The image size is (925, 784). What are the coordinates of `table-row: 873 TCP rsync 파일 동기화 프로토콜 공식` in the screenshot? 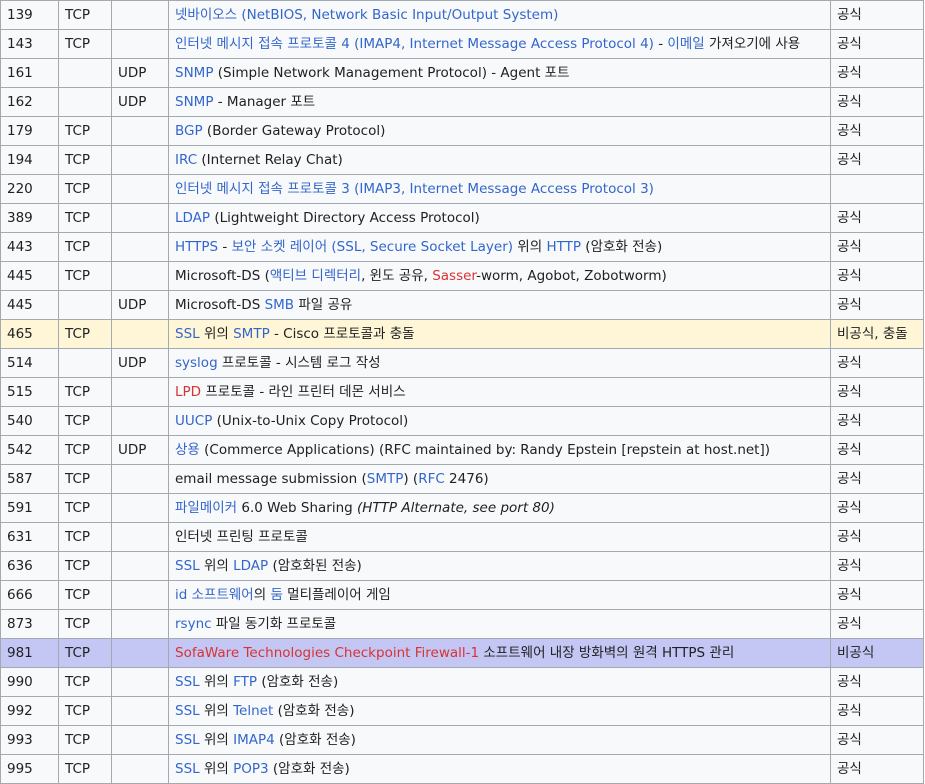 It's located at (462, 624).